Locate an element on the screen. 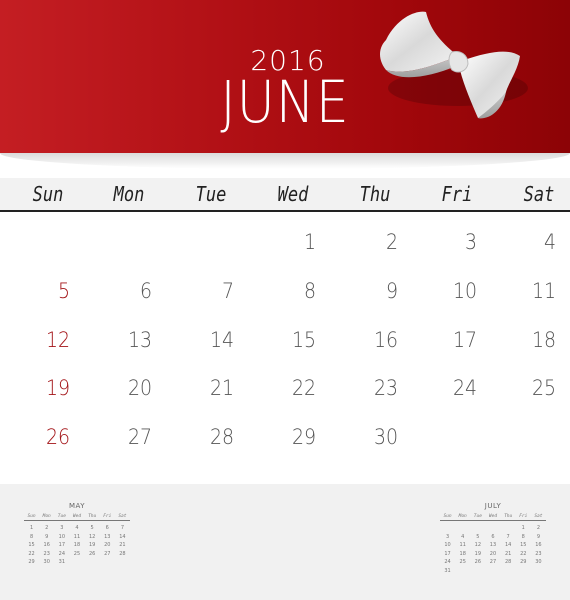 The image size is (570, 600). mini-day-cell: 19 is located at coordinates (478, 553).